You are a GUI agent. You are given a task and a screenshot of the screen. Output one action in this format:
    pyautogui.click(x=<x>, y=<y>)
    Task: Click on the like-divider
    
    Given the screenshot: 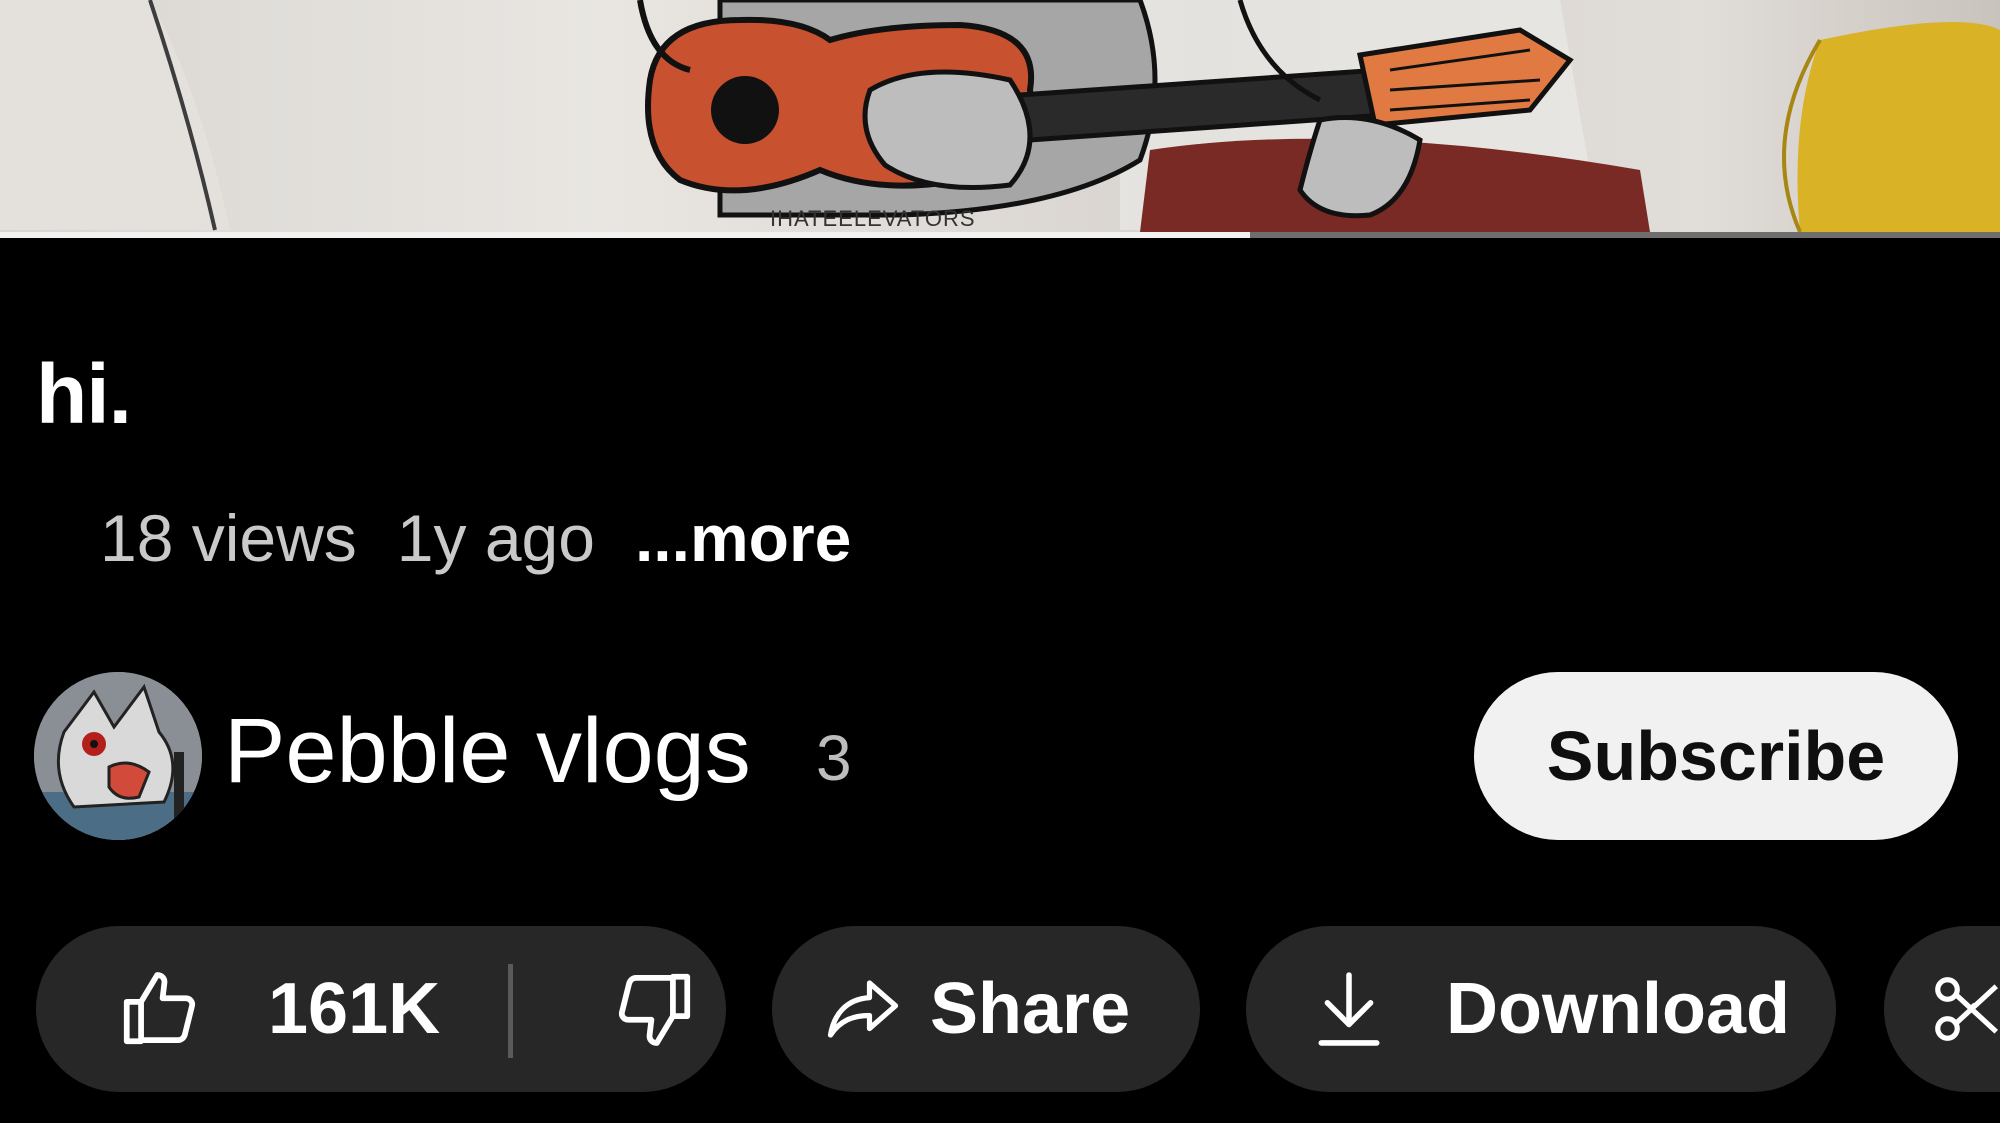 What is the action you would take?
    pyautogui.click(x=510, y=1011)
    